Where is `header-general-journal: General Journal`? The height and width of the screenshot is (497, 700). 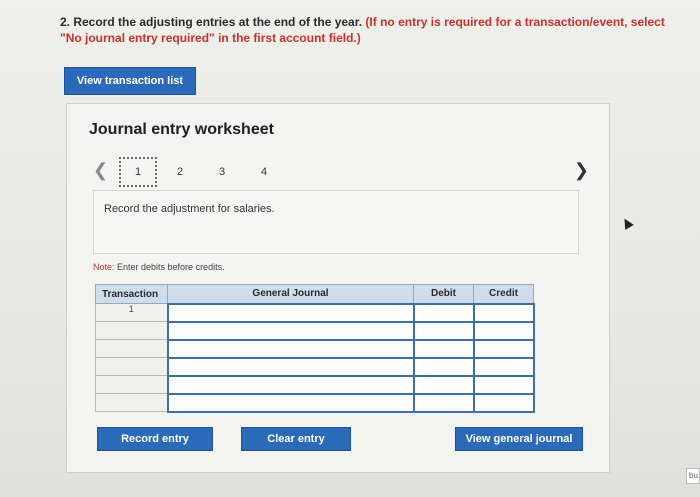 header-general-journal: General Journal is located at coordinates (290, 294).